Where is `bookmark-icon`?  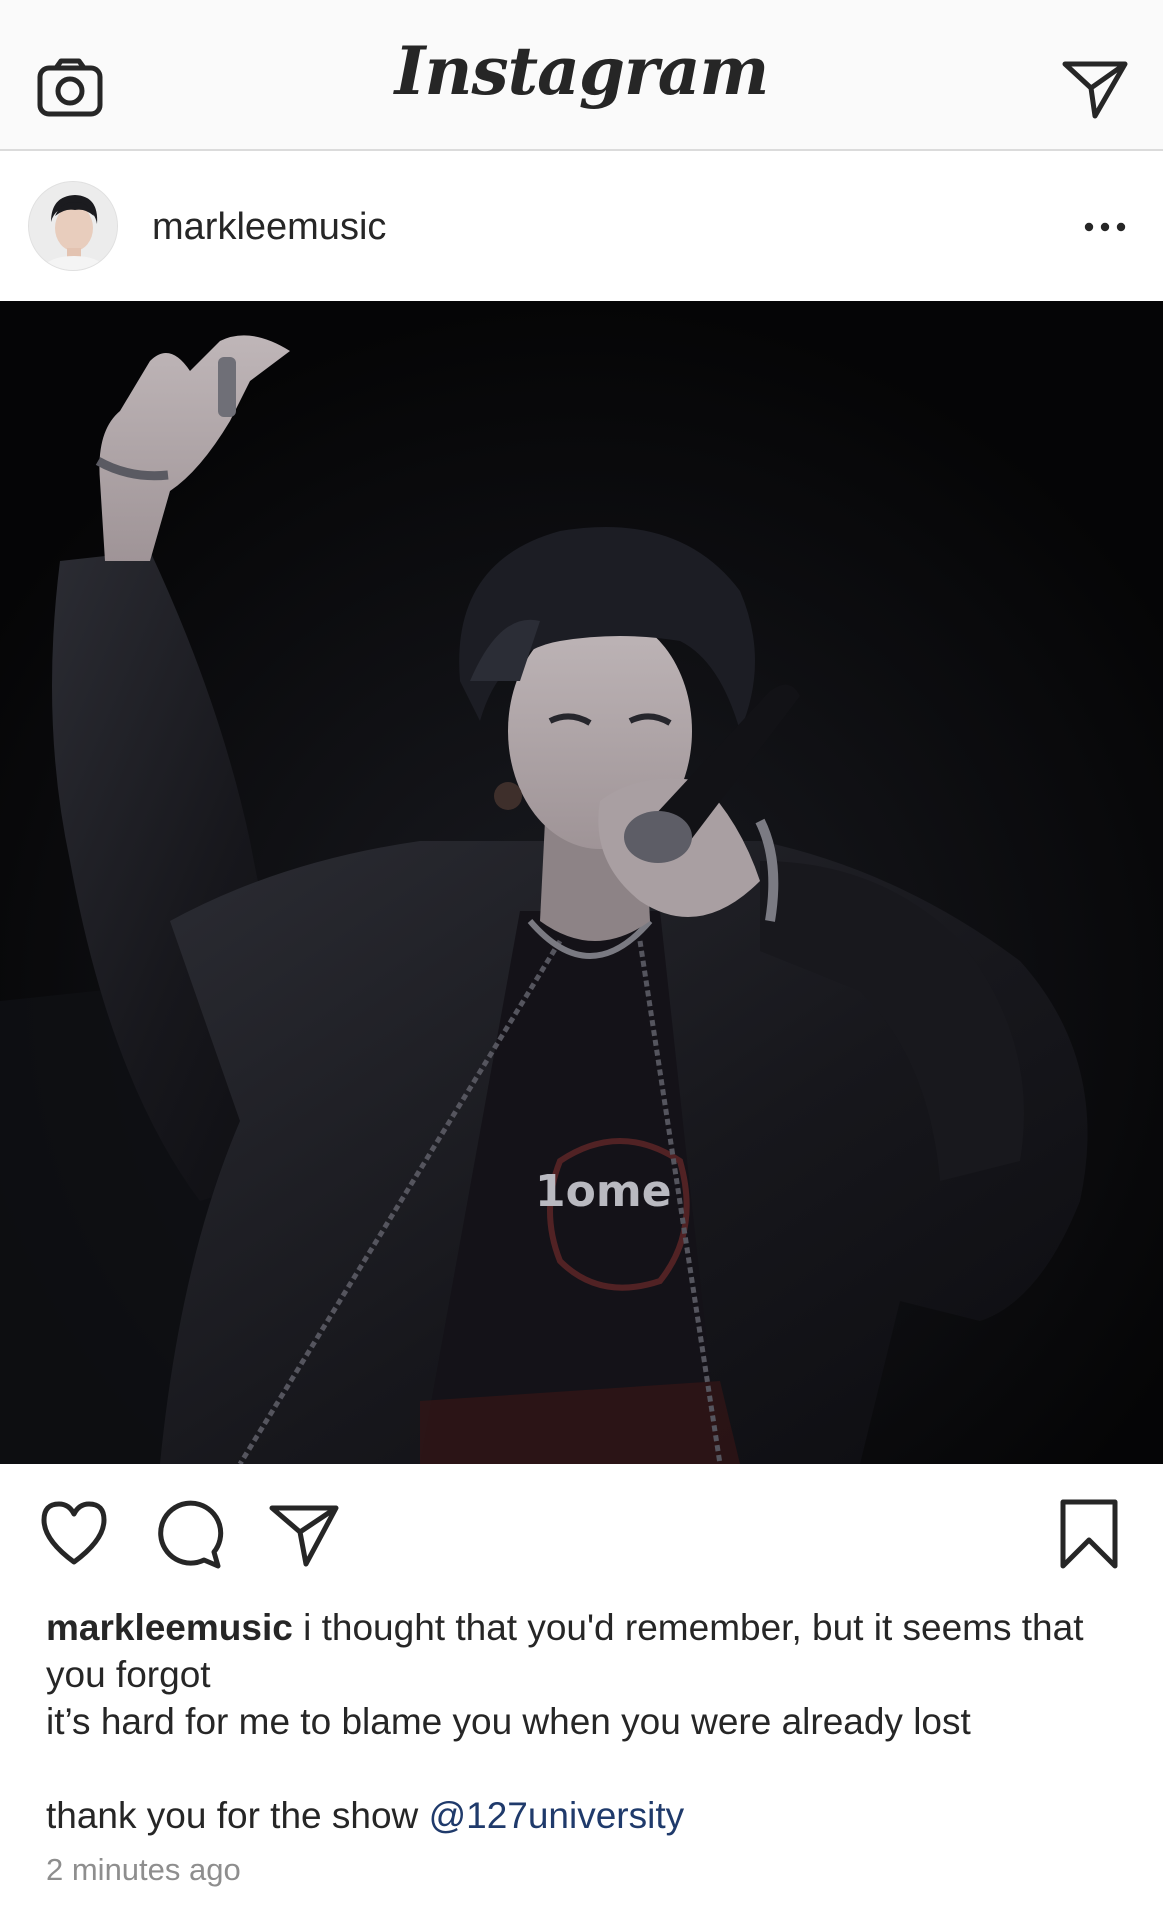 bookmark-icon is located at coordinates (1089, 1534).